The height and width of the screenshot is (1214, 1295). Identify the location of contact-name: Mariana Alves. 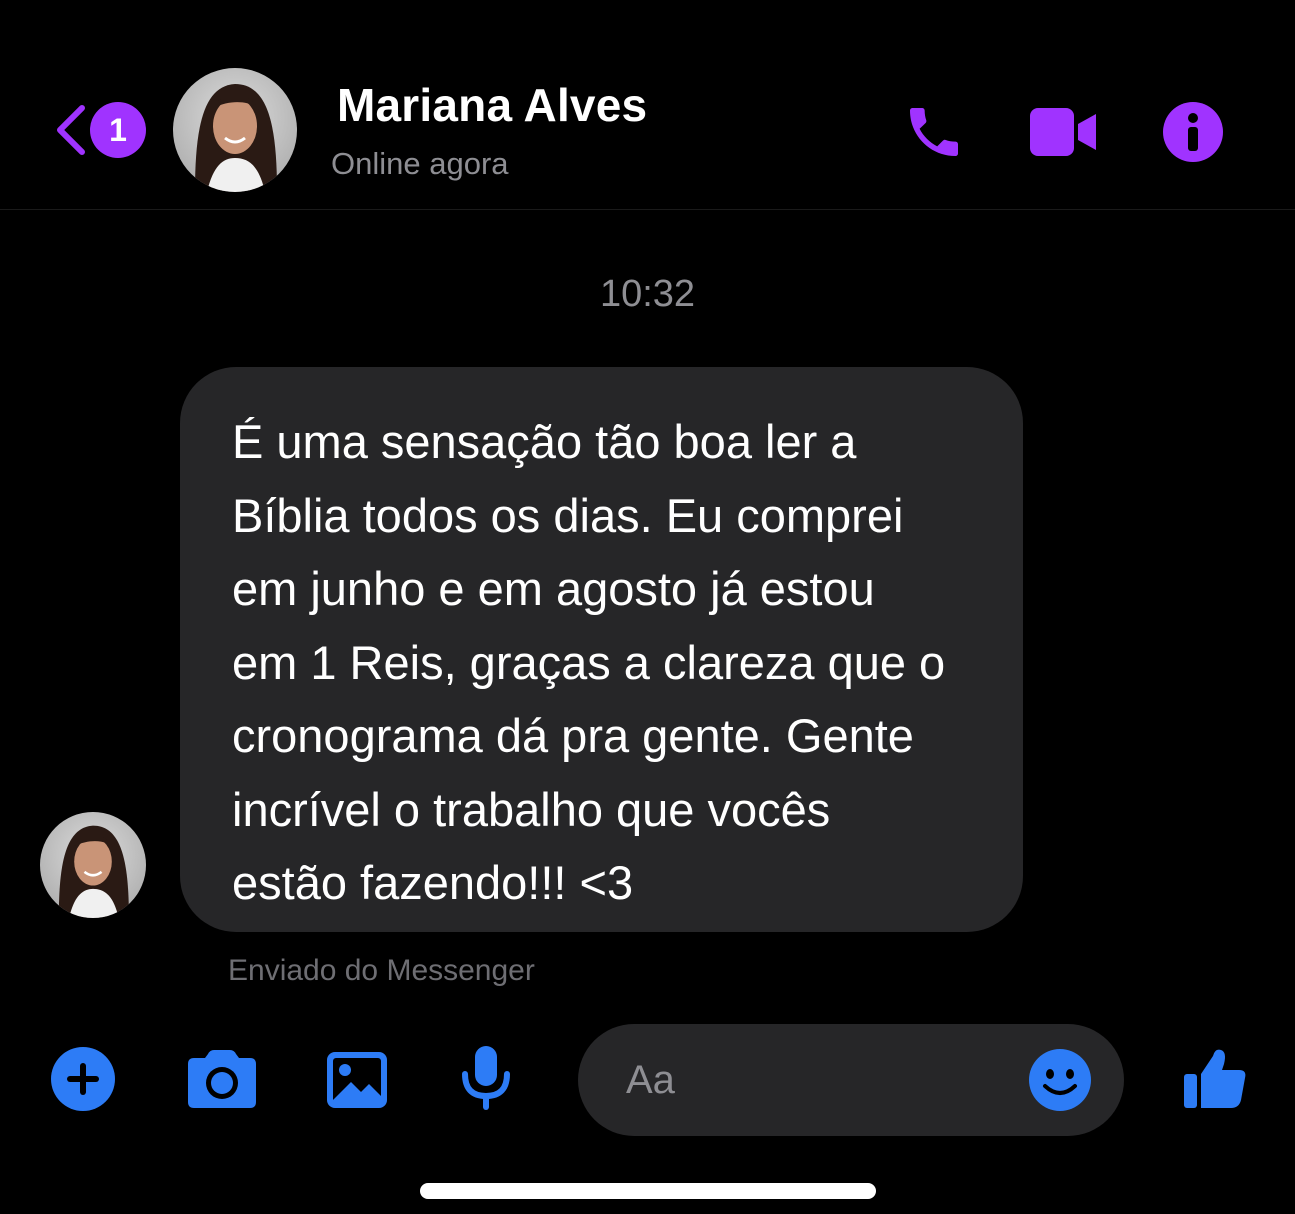
(492, 105).